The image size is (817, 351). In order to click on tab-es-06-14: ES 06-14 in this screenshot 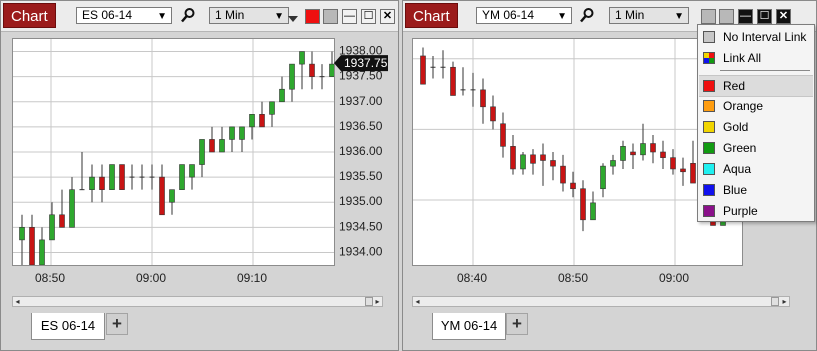, I will do `click(68, 326)`.